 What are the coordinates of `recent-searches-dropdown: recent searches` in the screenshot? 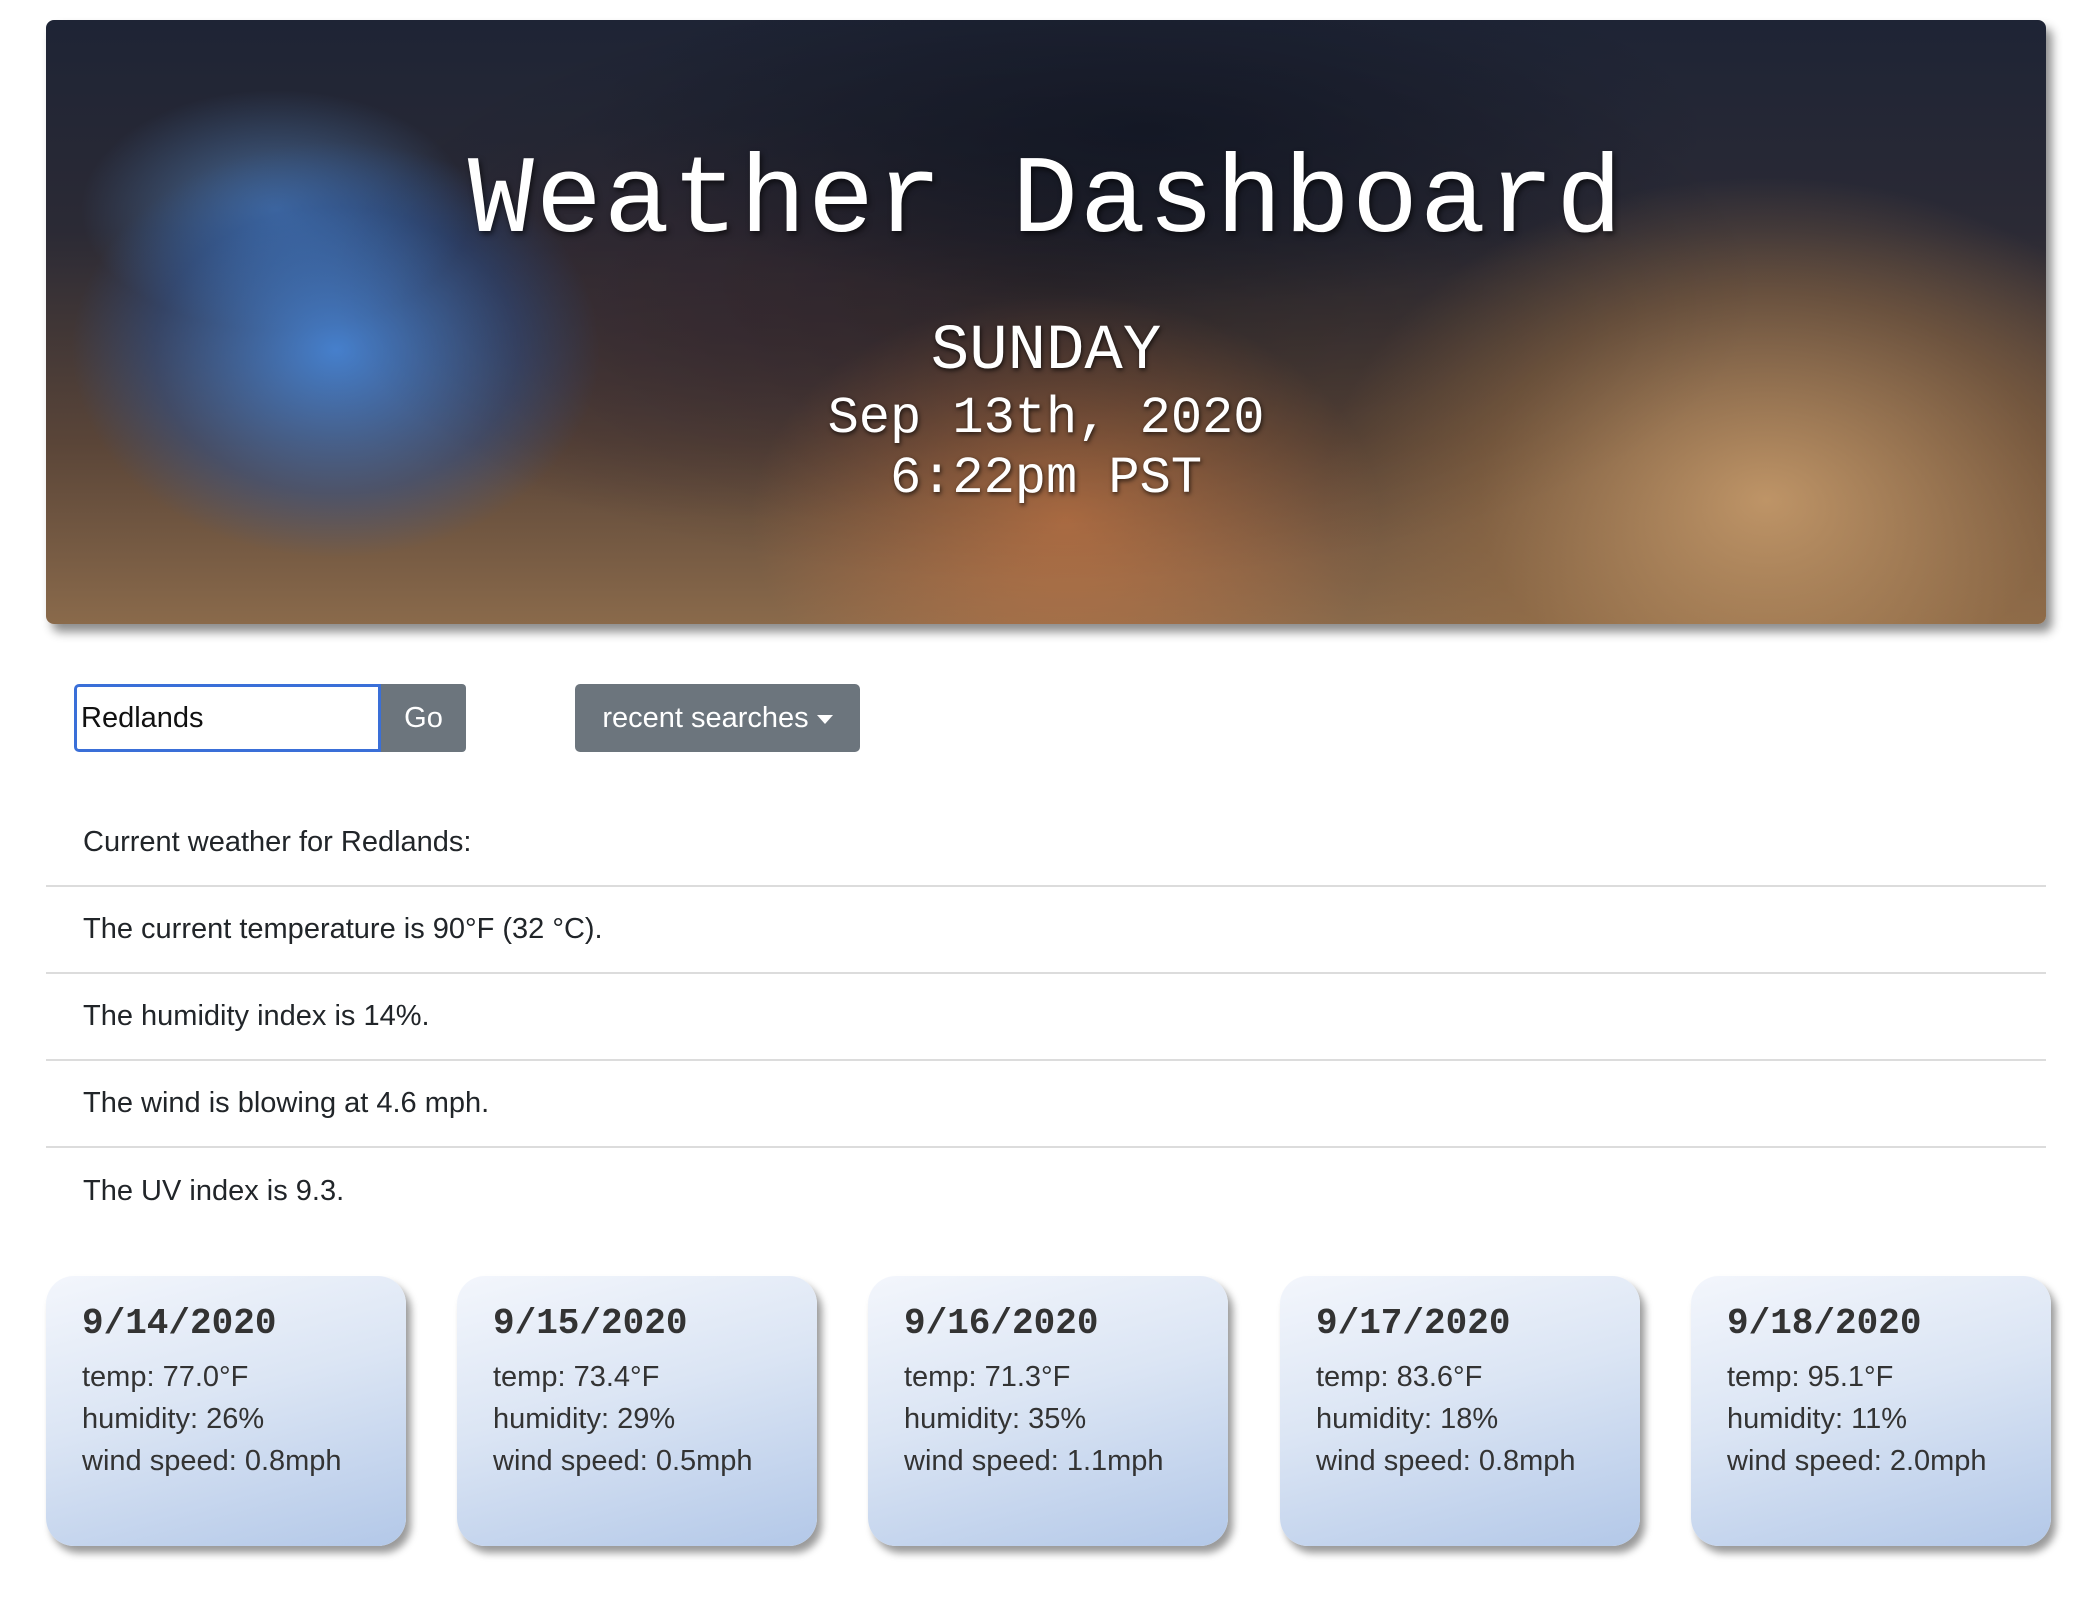 It's located at (717, 718).